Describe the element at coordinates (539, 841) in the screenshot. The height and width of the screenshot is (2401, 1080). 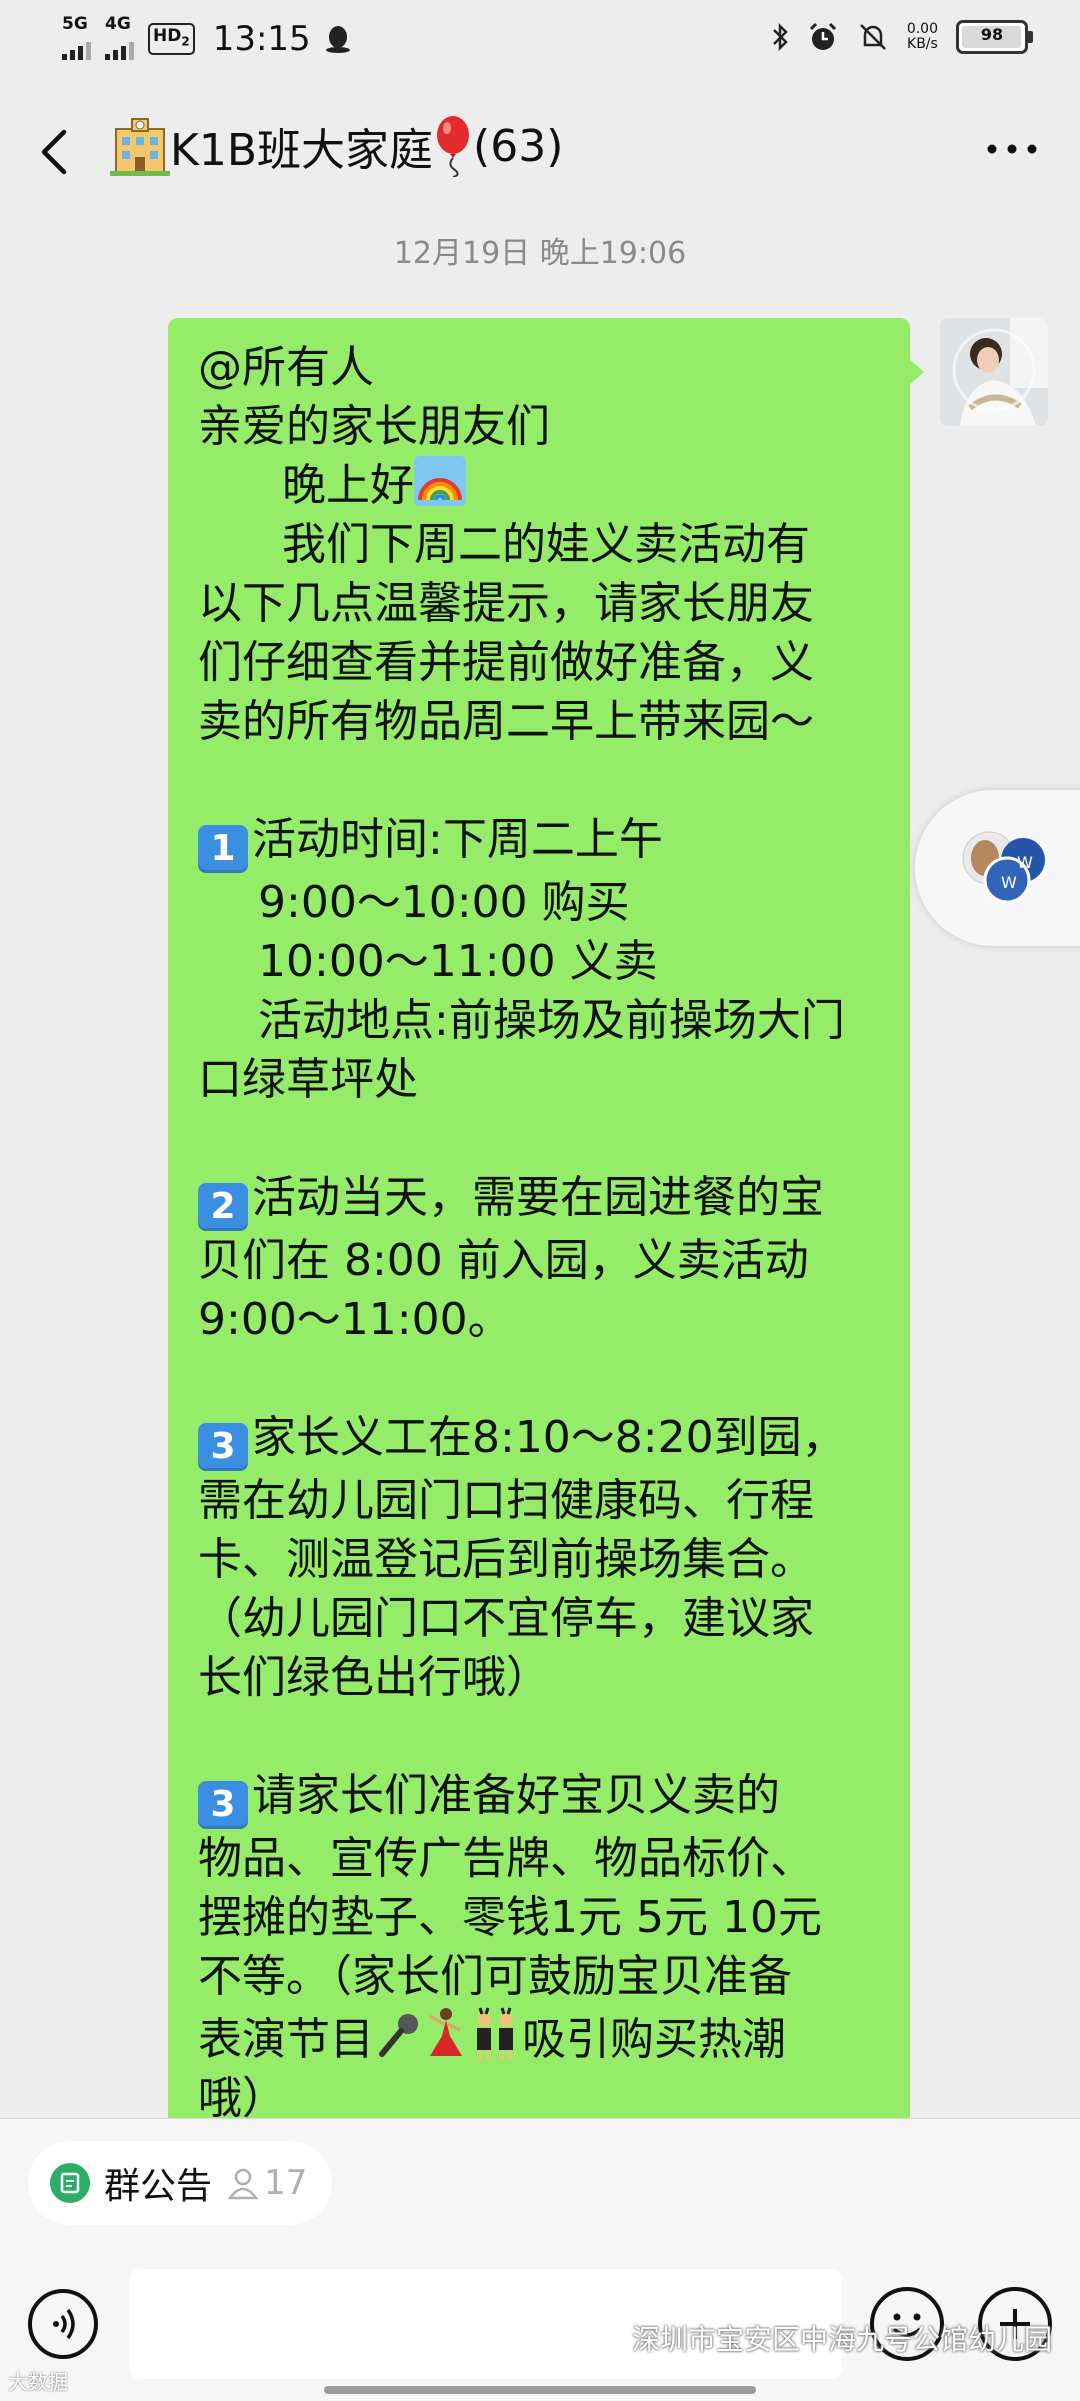
I see `message-line: 1 活动时间:下周二上午` at that location.